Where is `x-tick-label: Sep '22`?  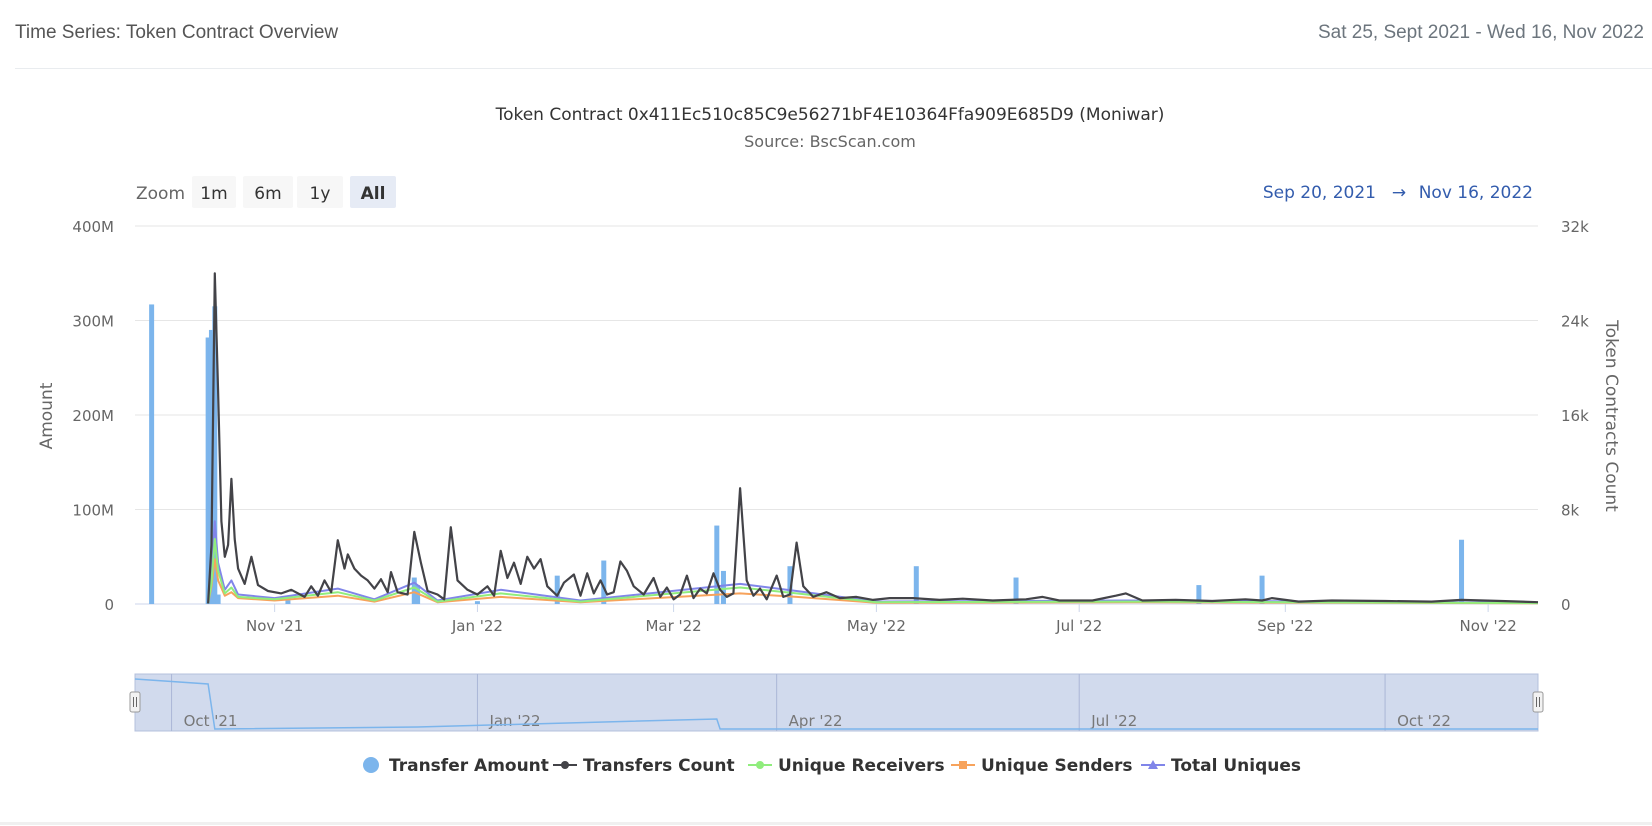 x-tick-label: Sep '22 is located at coordinates (1285, 626).